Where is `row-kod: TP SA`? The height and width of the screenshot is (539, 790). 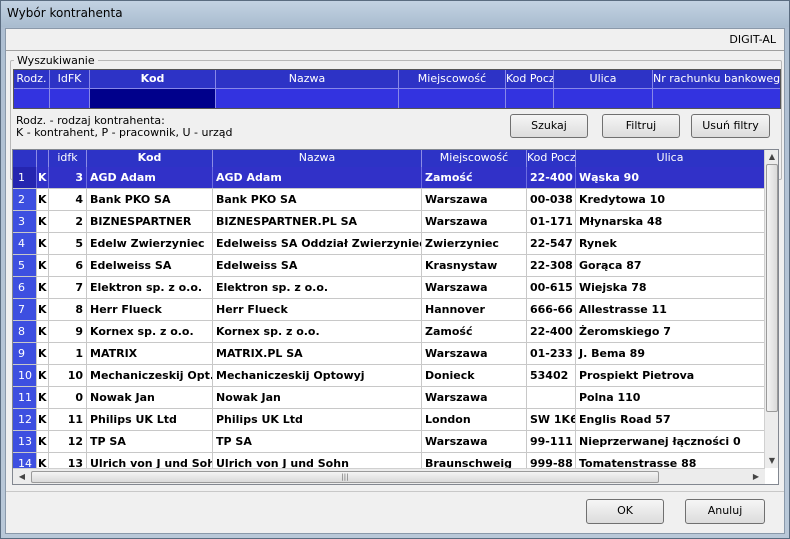 row-kod: TP SA is located at coordinates (150, 441).